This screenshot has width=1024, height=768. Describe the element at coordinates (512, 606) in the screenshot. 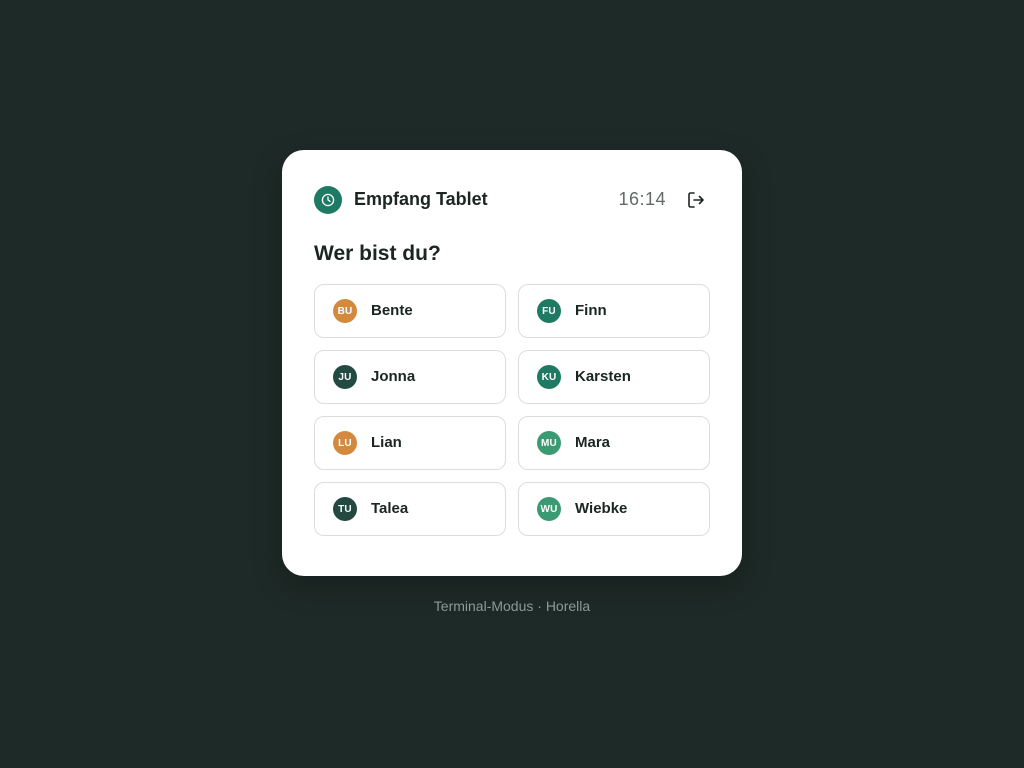

I see `footer-text: Terminal-Modus · Horella` at that location.